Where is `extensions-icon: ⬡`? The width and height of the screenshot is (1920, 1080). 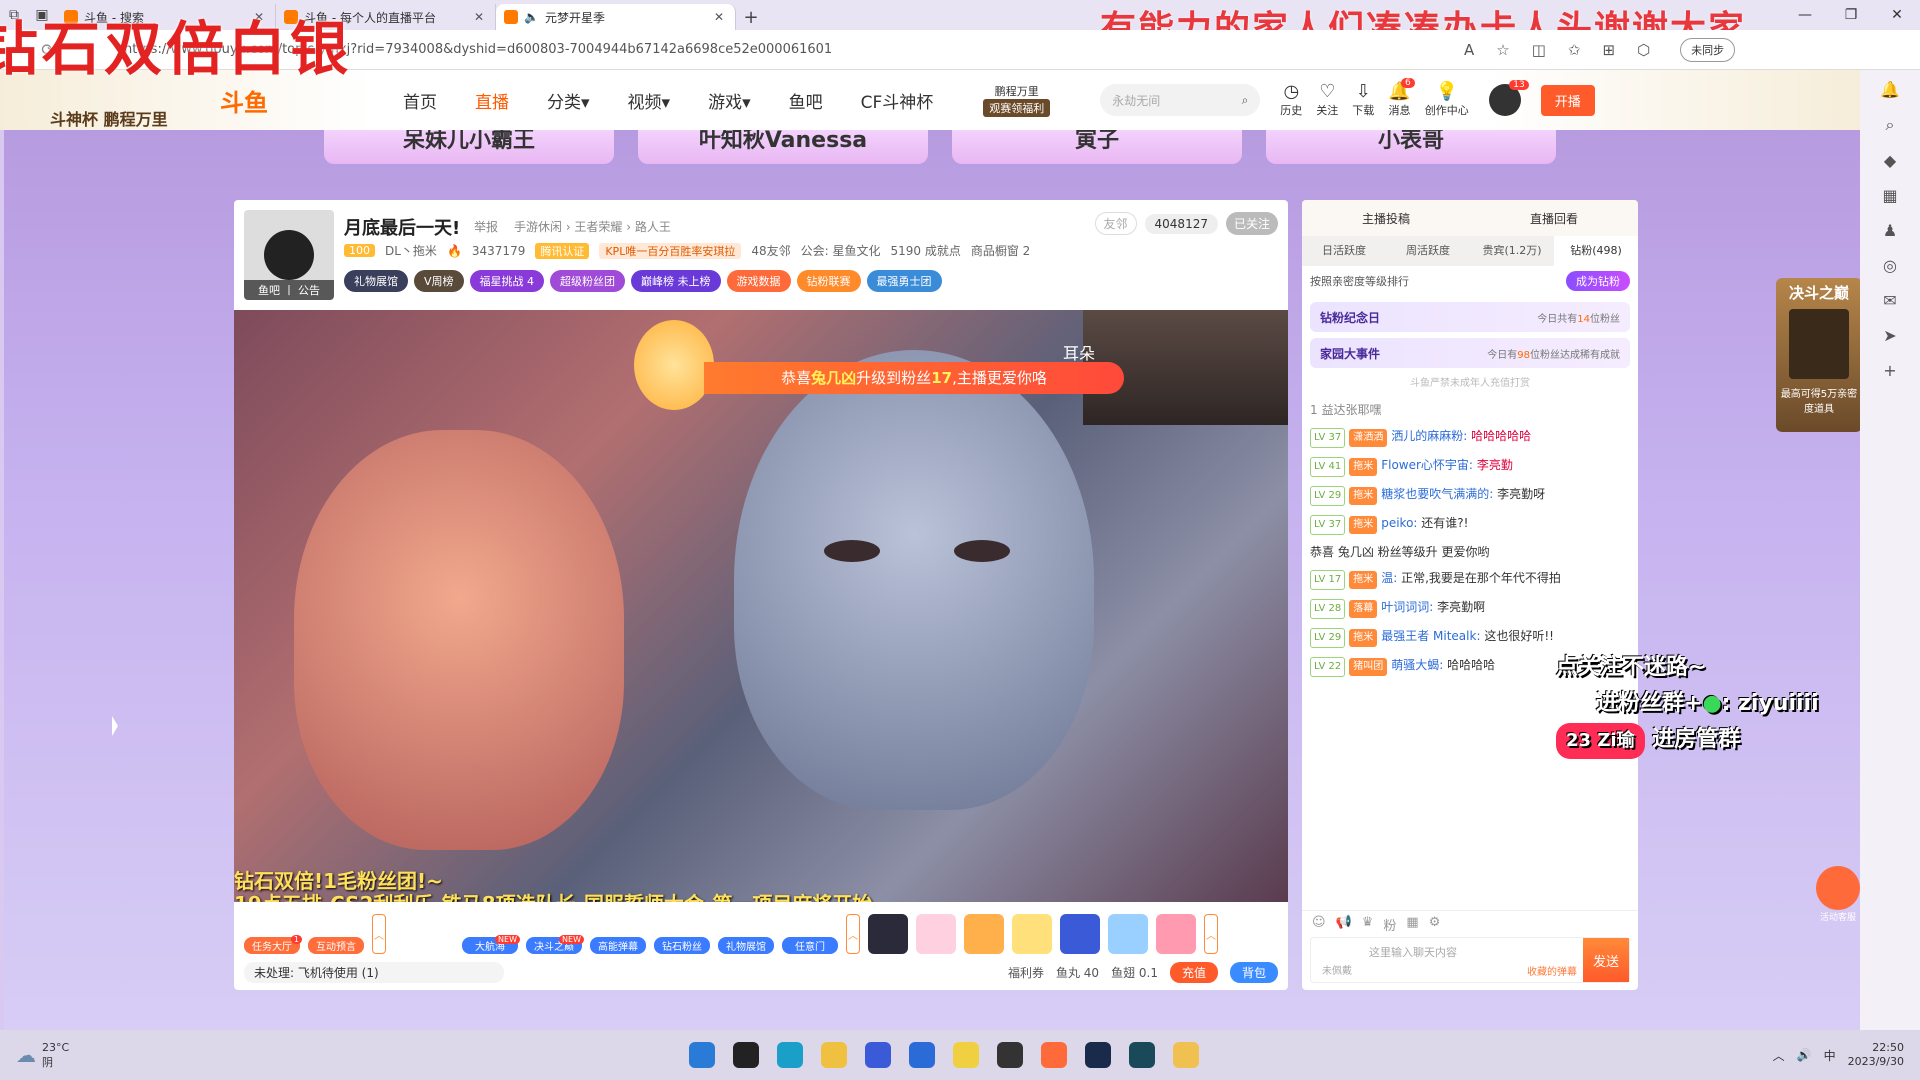
extensions-icon: ⬡ is located at coordinates (1643, 50).